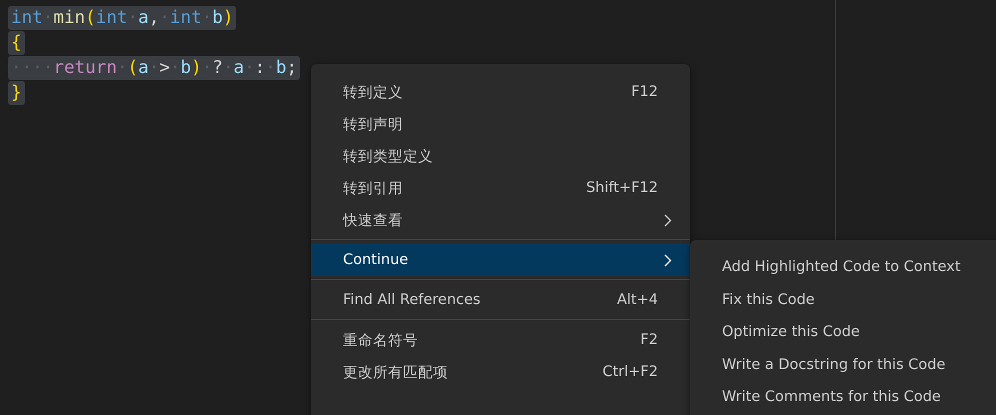  What do you see at coordinates (843, 364) in the screenshot?
I see `submenu-item: Write a Docstring for this Code` at bounding box center [843, 364].